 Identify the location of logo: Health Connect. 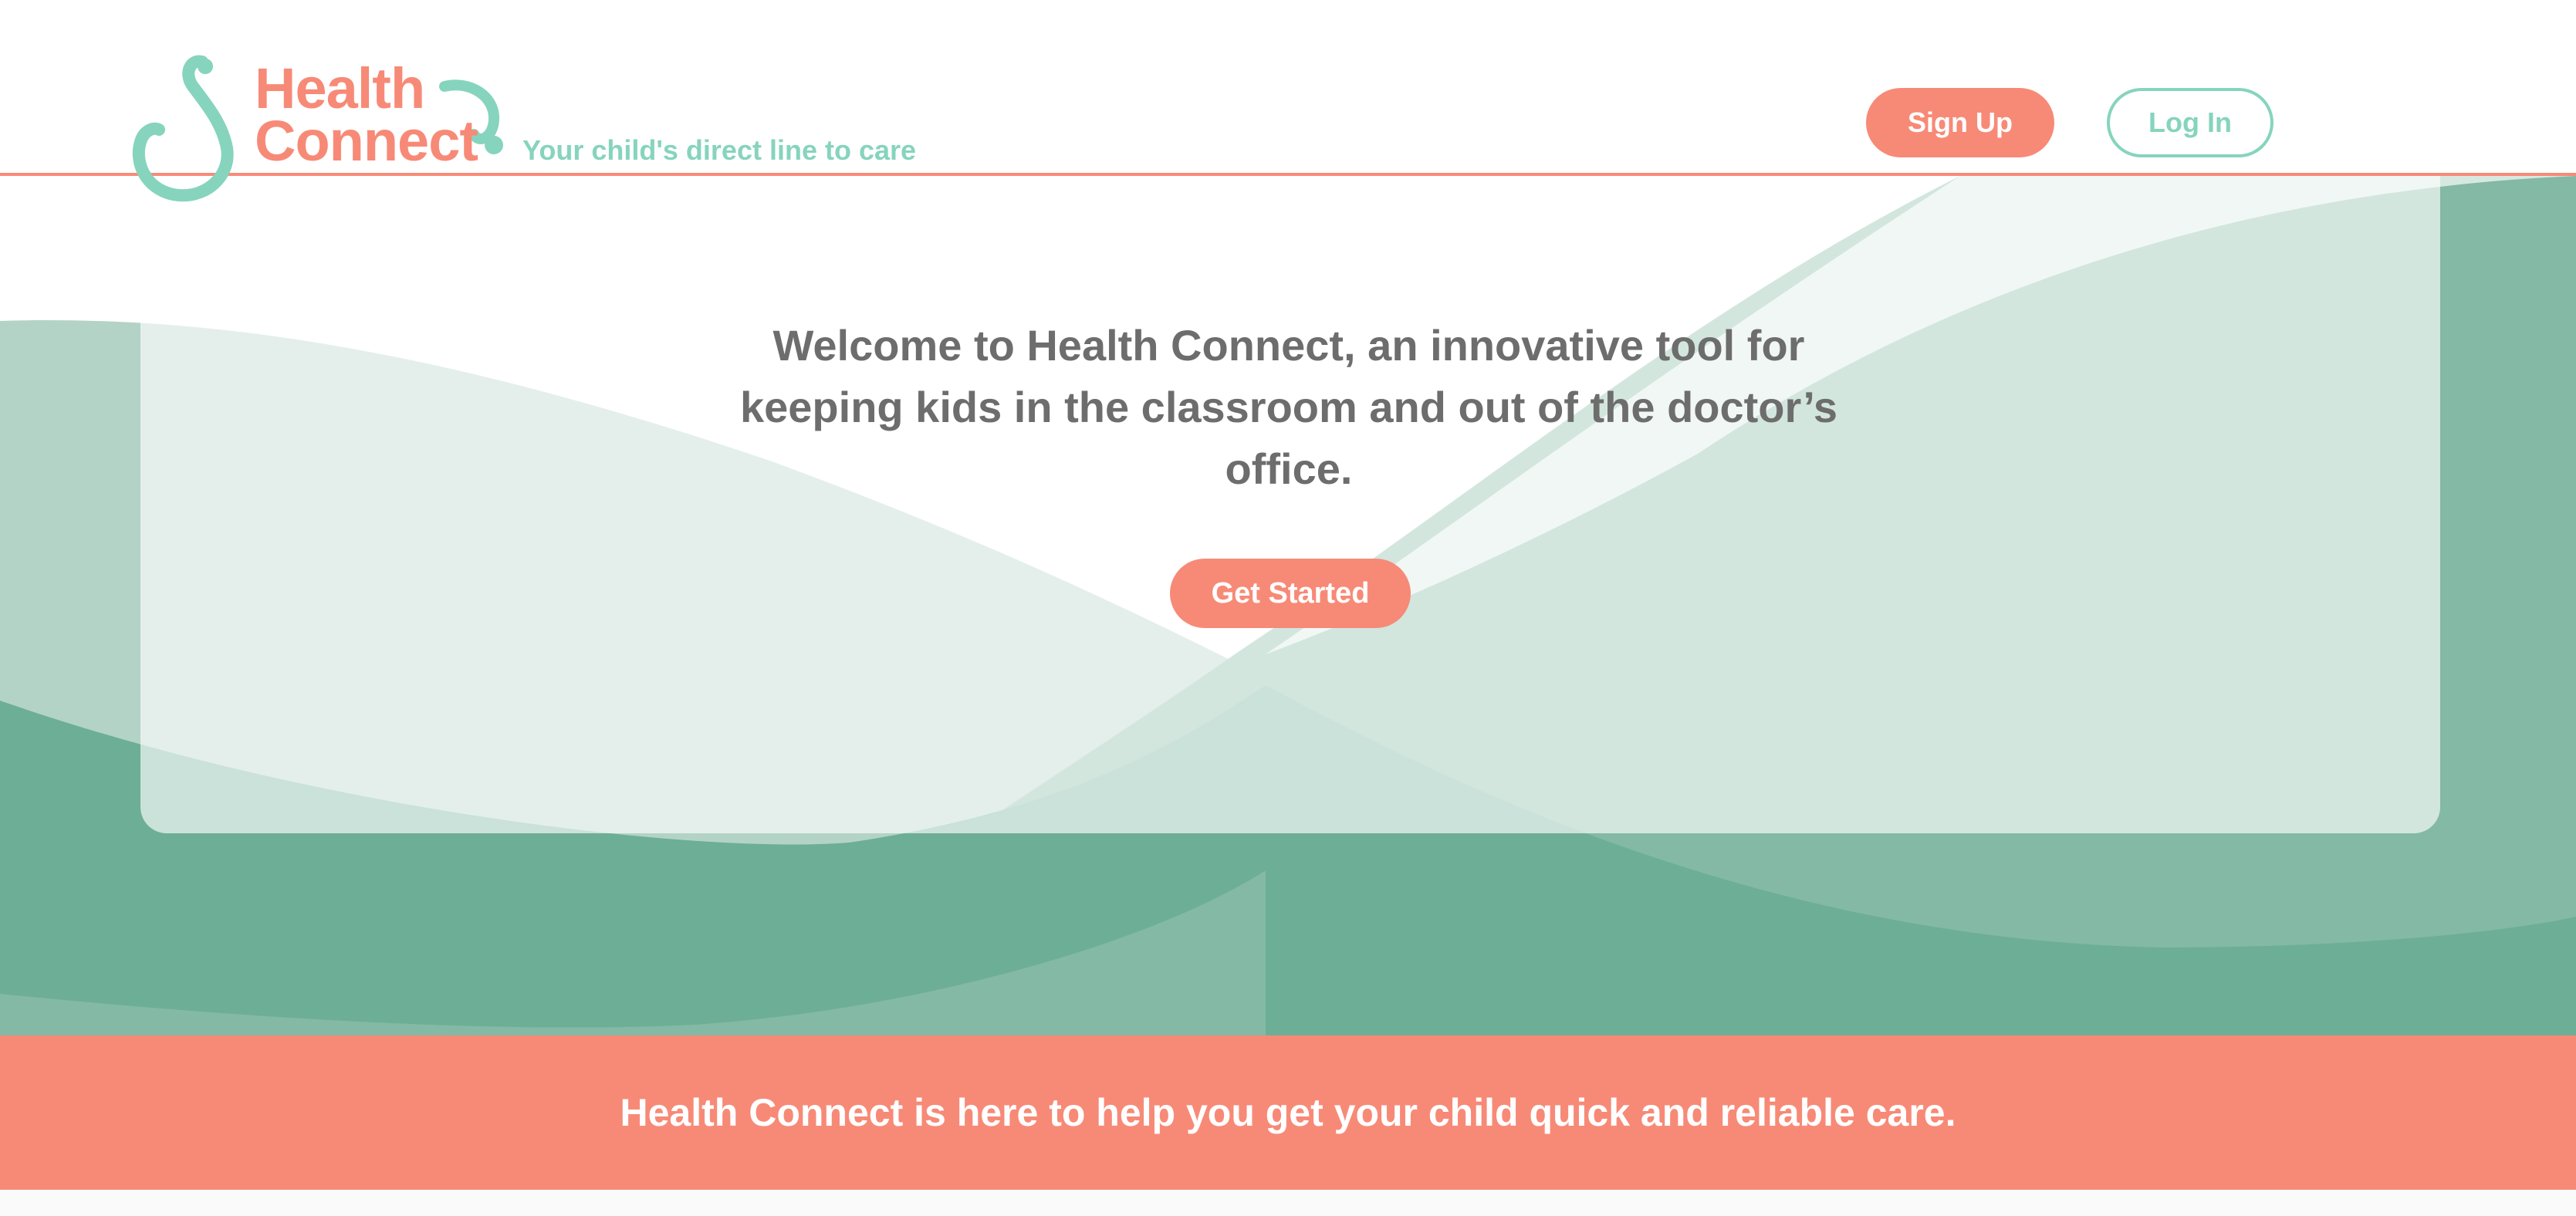
(323, 126).